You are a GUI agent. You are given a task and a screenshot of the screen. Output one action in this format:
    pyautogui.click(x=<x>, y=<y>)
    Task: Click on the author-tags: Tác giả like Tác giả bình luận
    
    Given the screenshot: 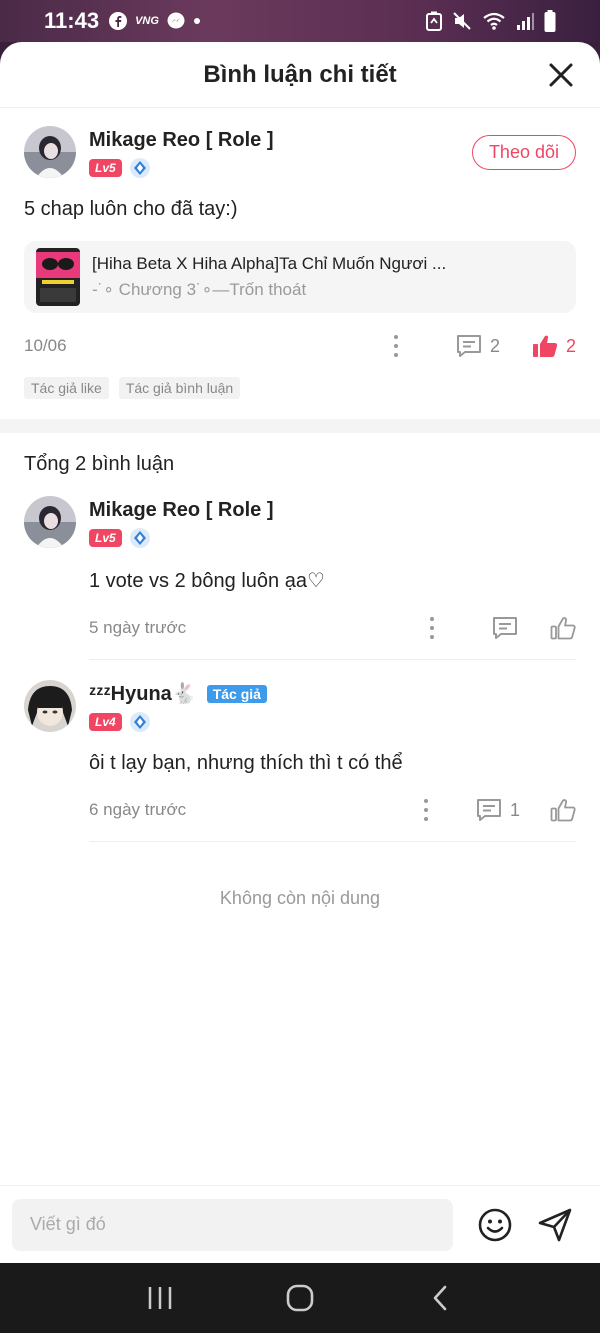 What is the action you would take?
    pyautogui.click(x=300, y=388)
    